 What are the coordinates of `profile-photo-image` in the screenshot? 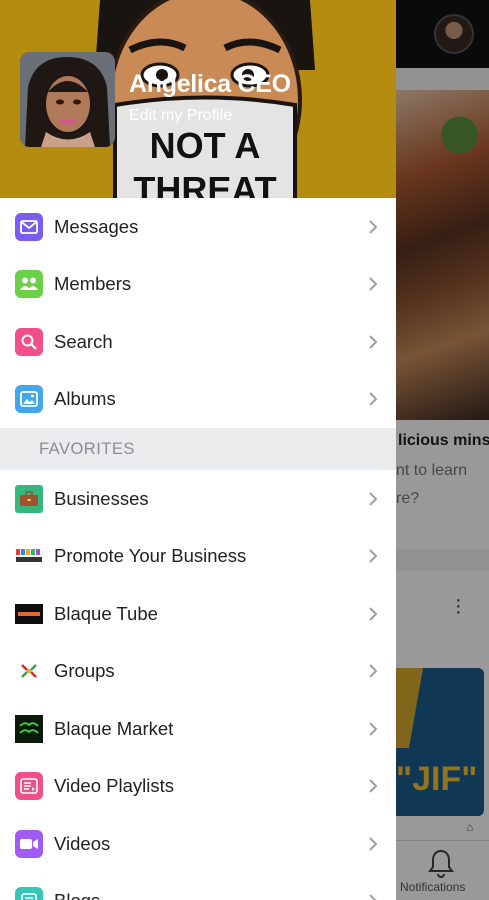 It's located at (67, 99).